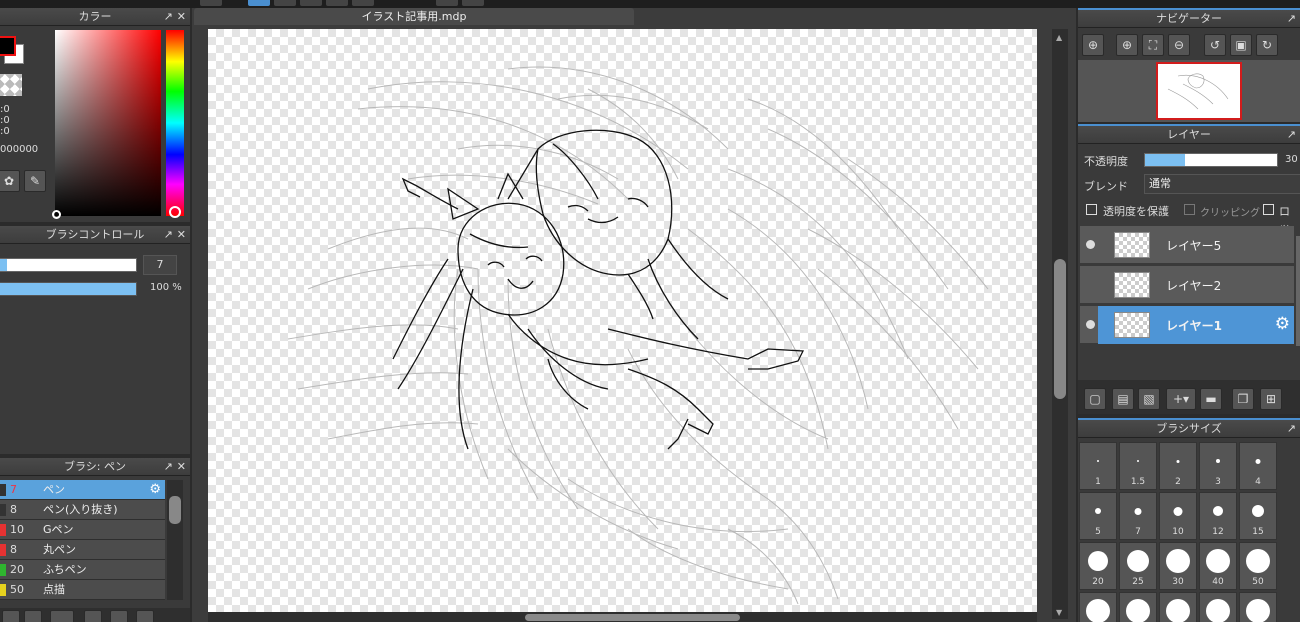  Describe the element at coordinates (1268, 209) in the screenshot. I see `lock-checkbox` at that location.